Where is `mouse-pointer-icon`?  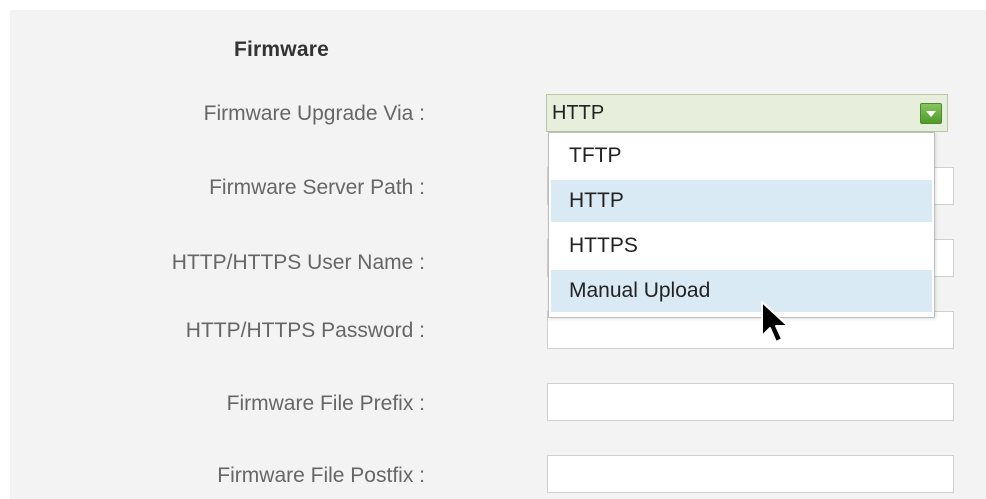
mouse-pointer-icon is located at coordinates (775, 322).